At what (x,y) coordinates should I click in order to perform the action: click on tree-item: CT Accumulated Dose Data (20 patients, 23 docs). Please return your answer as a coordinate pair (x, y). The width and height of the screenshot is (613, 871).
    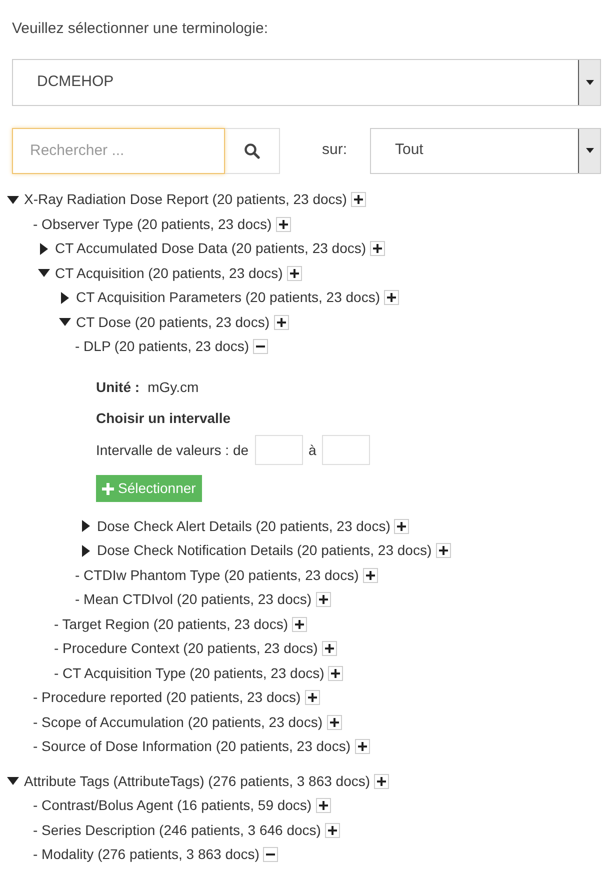
    Looking at the image, I should click on (210, 249).